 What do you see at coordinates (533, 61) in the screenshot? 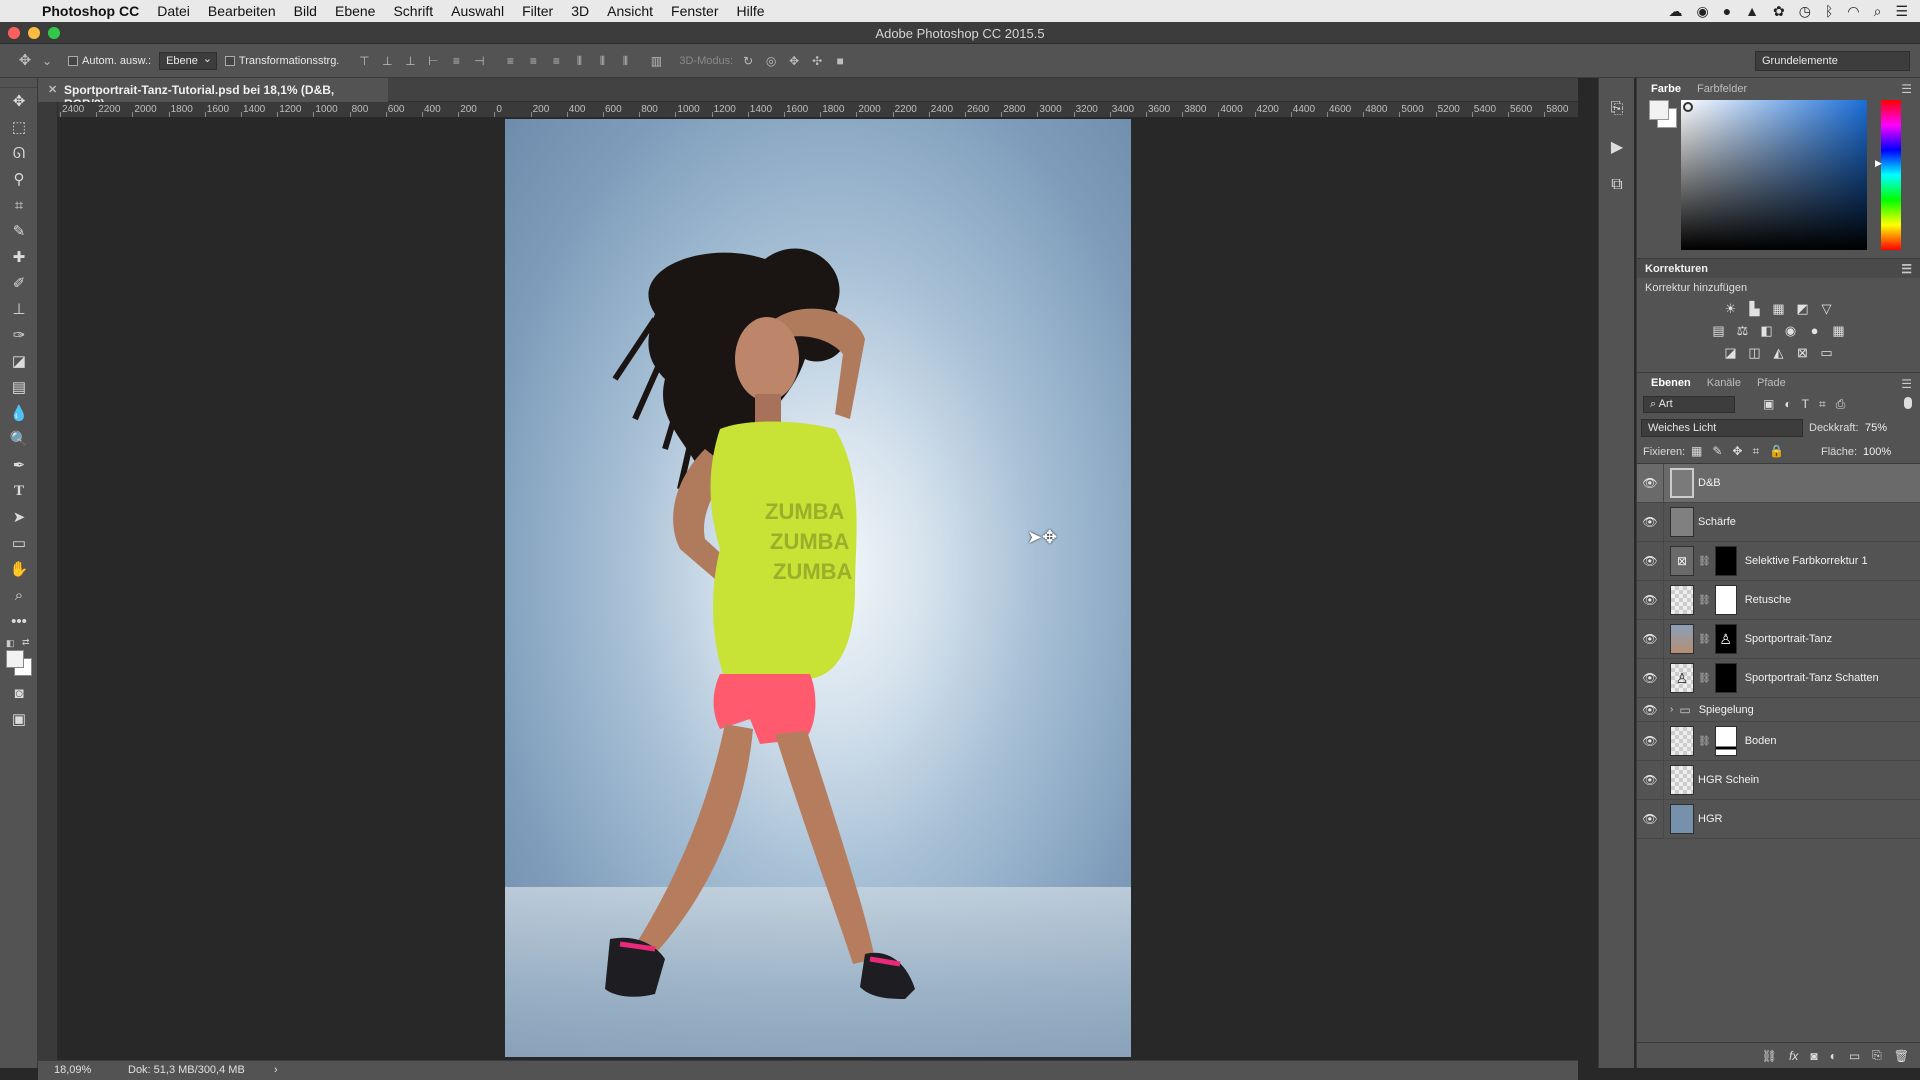
I see `distribute-vcenter-icon: ≡` at bounding box center [533, 61].